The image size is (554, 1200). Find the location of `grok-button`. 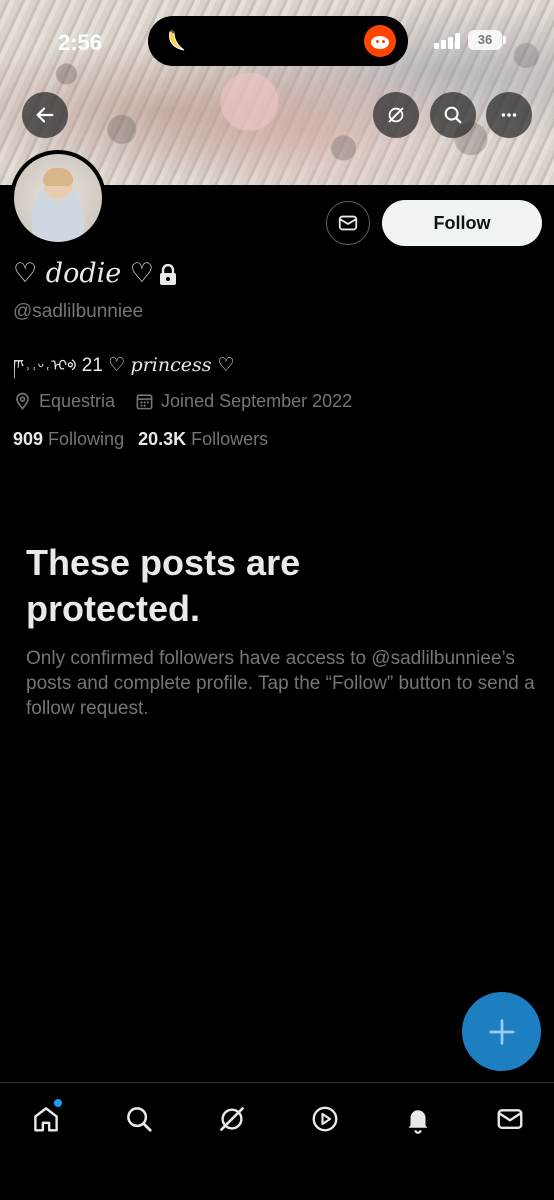

grok-button is located at coordinates (396, 115).